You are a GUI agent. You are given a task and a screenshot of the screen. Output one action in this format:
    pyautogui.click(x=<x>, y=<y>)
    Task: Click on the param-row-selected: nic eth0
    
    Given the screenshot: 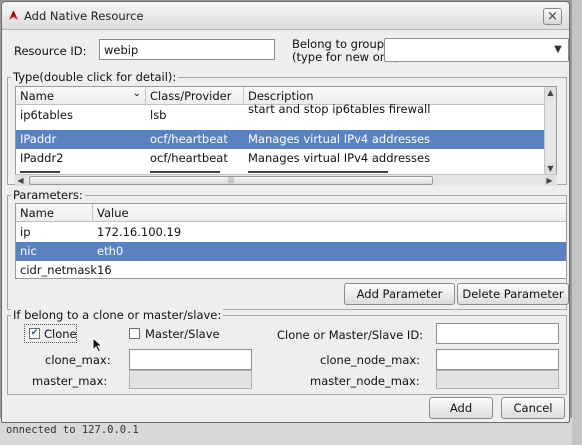 What is the action you would take?
    pyautogui.click(x=291, y=251)
    